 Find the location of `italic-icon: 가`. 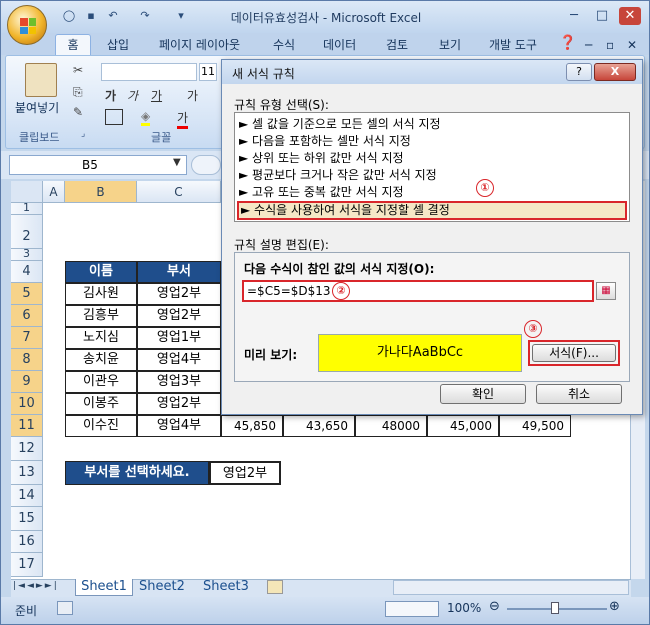

italic-icon: 가 is located at coordinates (132, 95).